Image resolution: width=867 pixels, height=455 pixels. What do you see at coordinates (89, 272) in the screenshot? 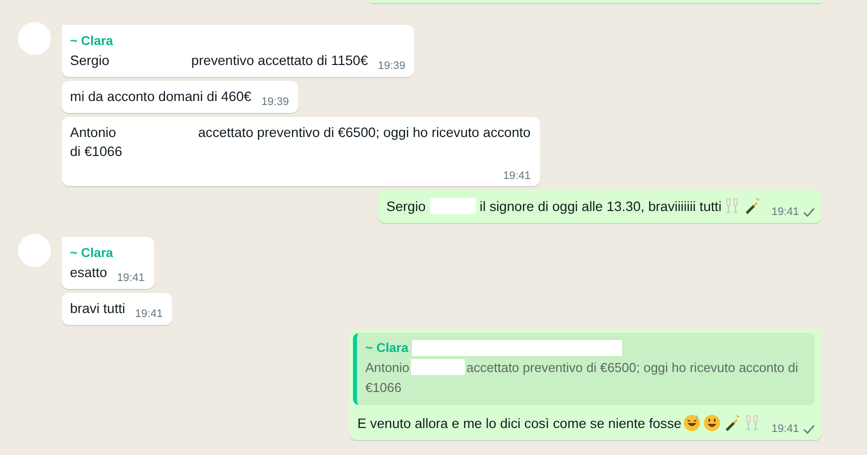
I see `message-text: esatto` at bounding box center [89, 272].